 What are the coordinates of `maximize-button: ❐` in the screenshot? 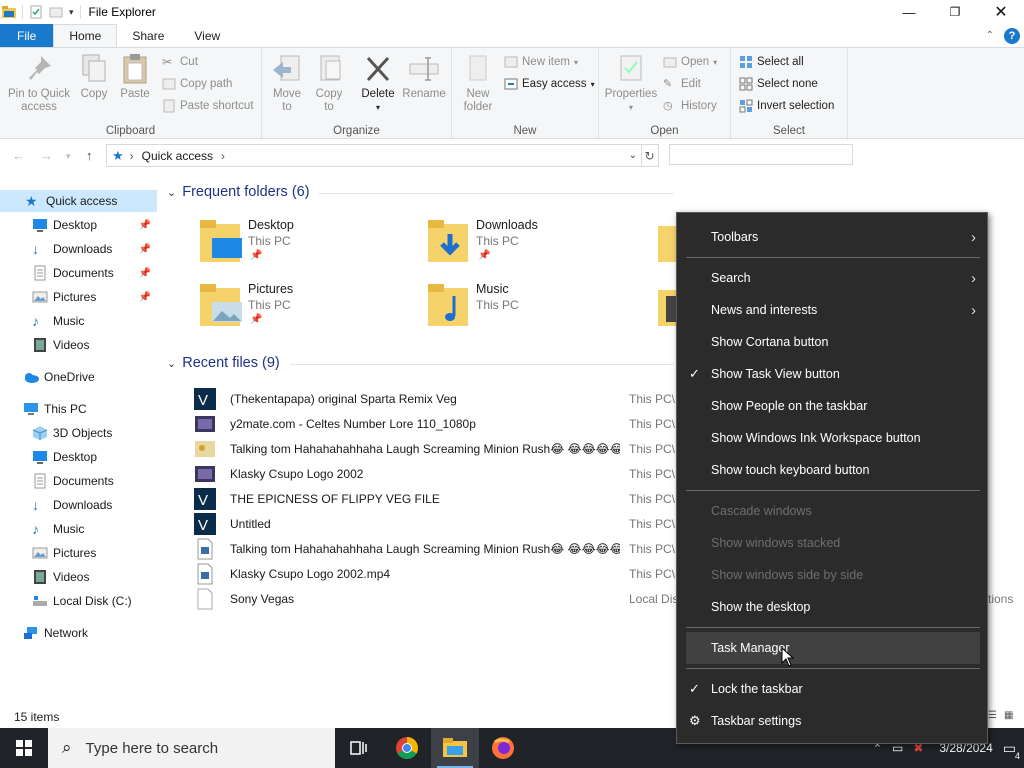 It's located at (955, 12).